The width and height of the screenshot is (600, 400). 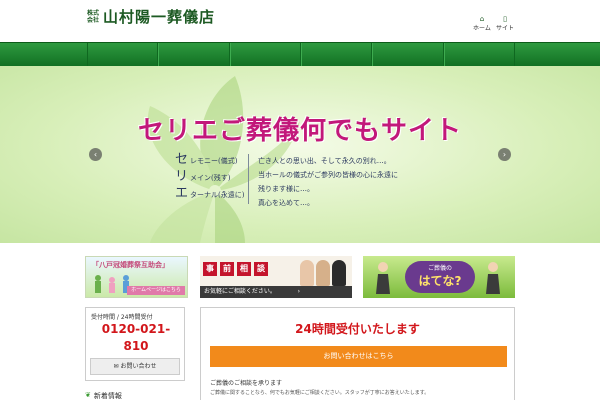 I want to click on hero-desc-line: 真心を込めて…。, so click(x=286, y=203).